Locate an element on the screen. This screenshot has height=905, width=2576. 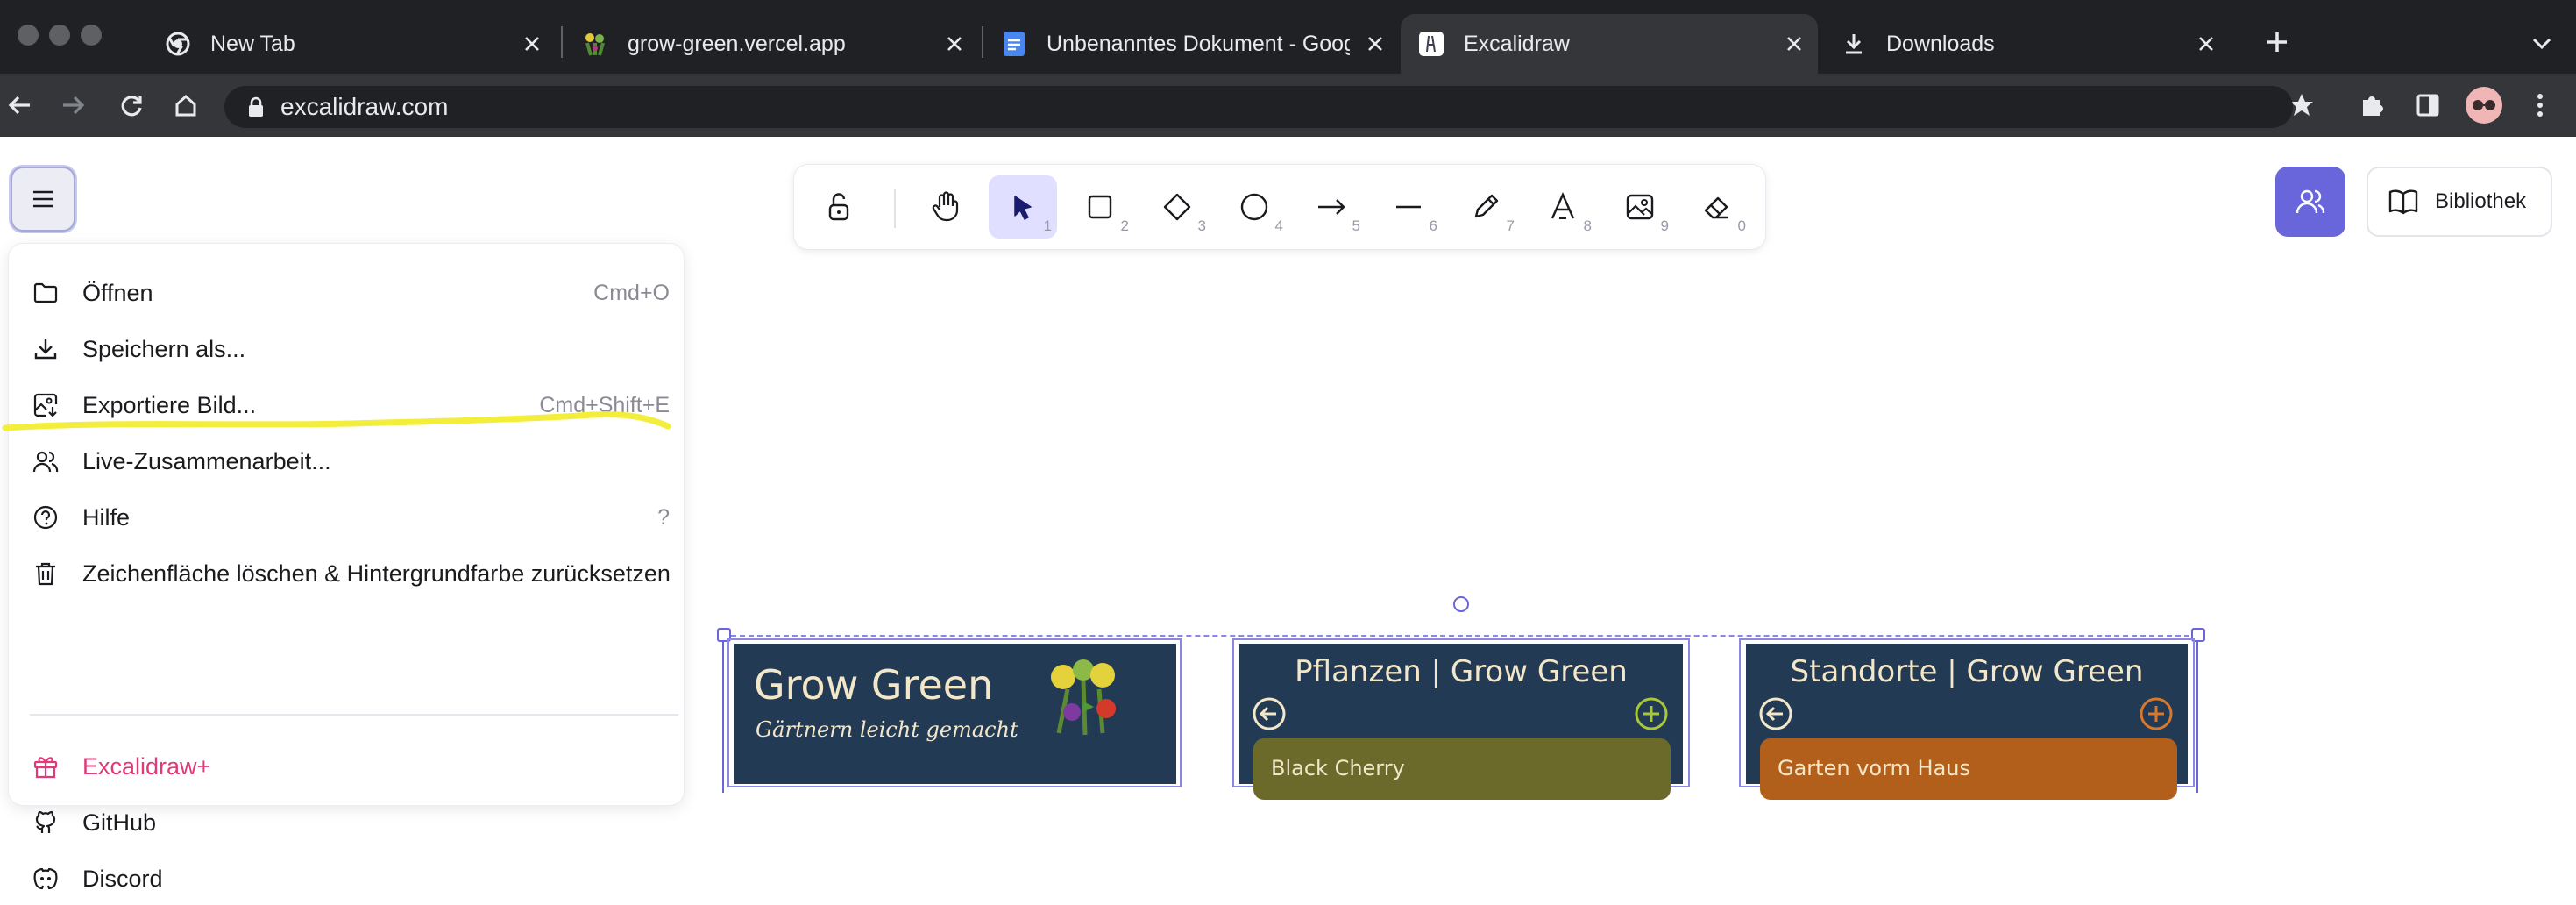
menu-link-discord: Discord is located at coordinates (350, 878).